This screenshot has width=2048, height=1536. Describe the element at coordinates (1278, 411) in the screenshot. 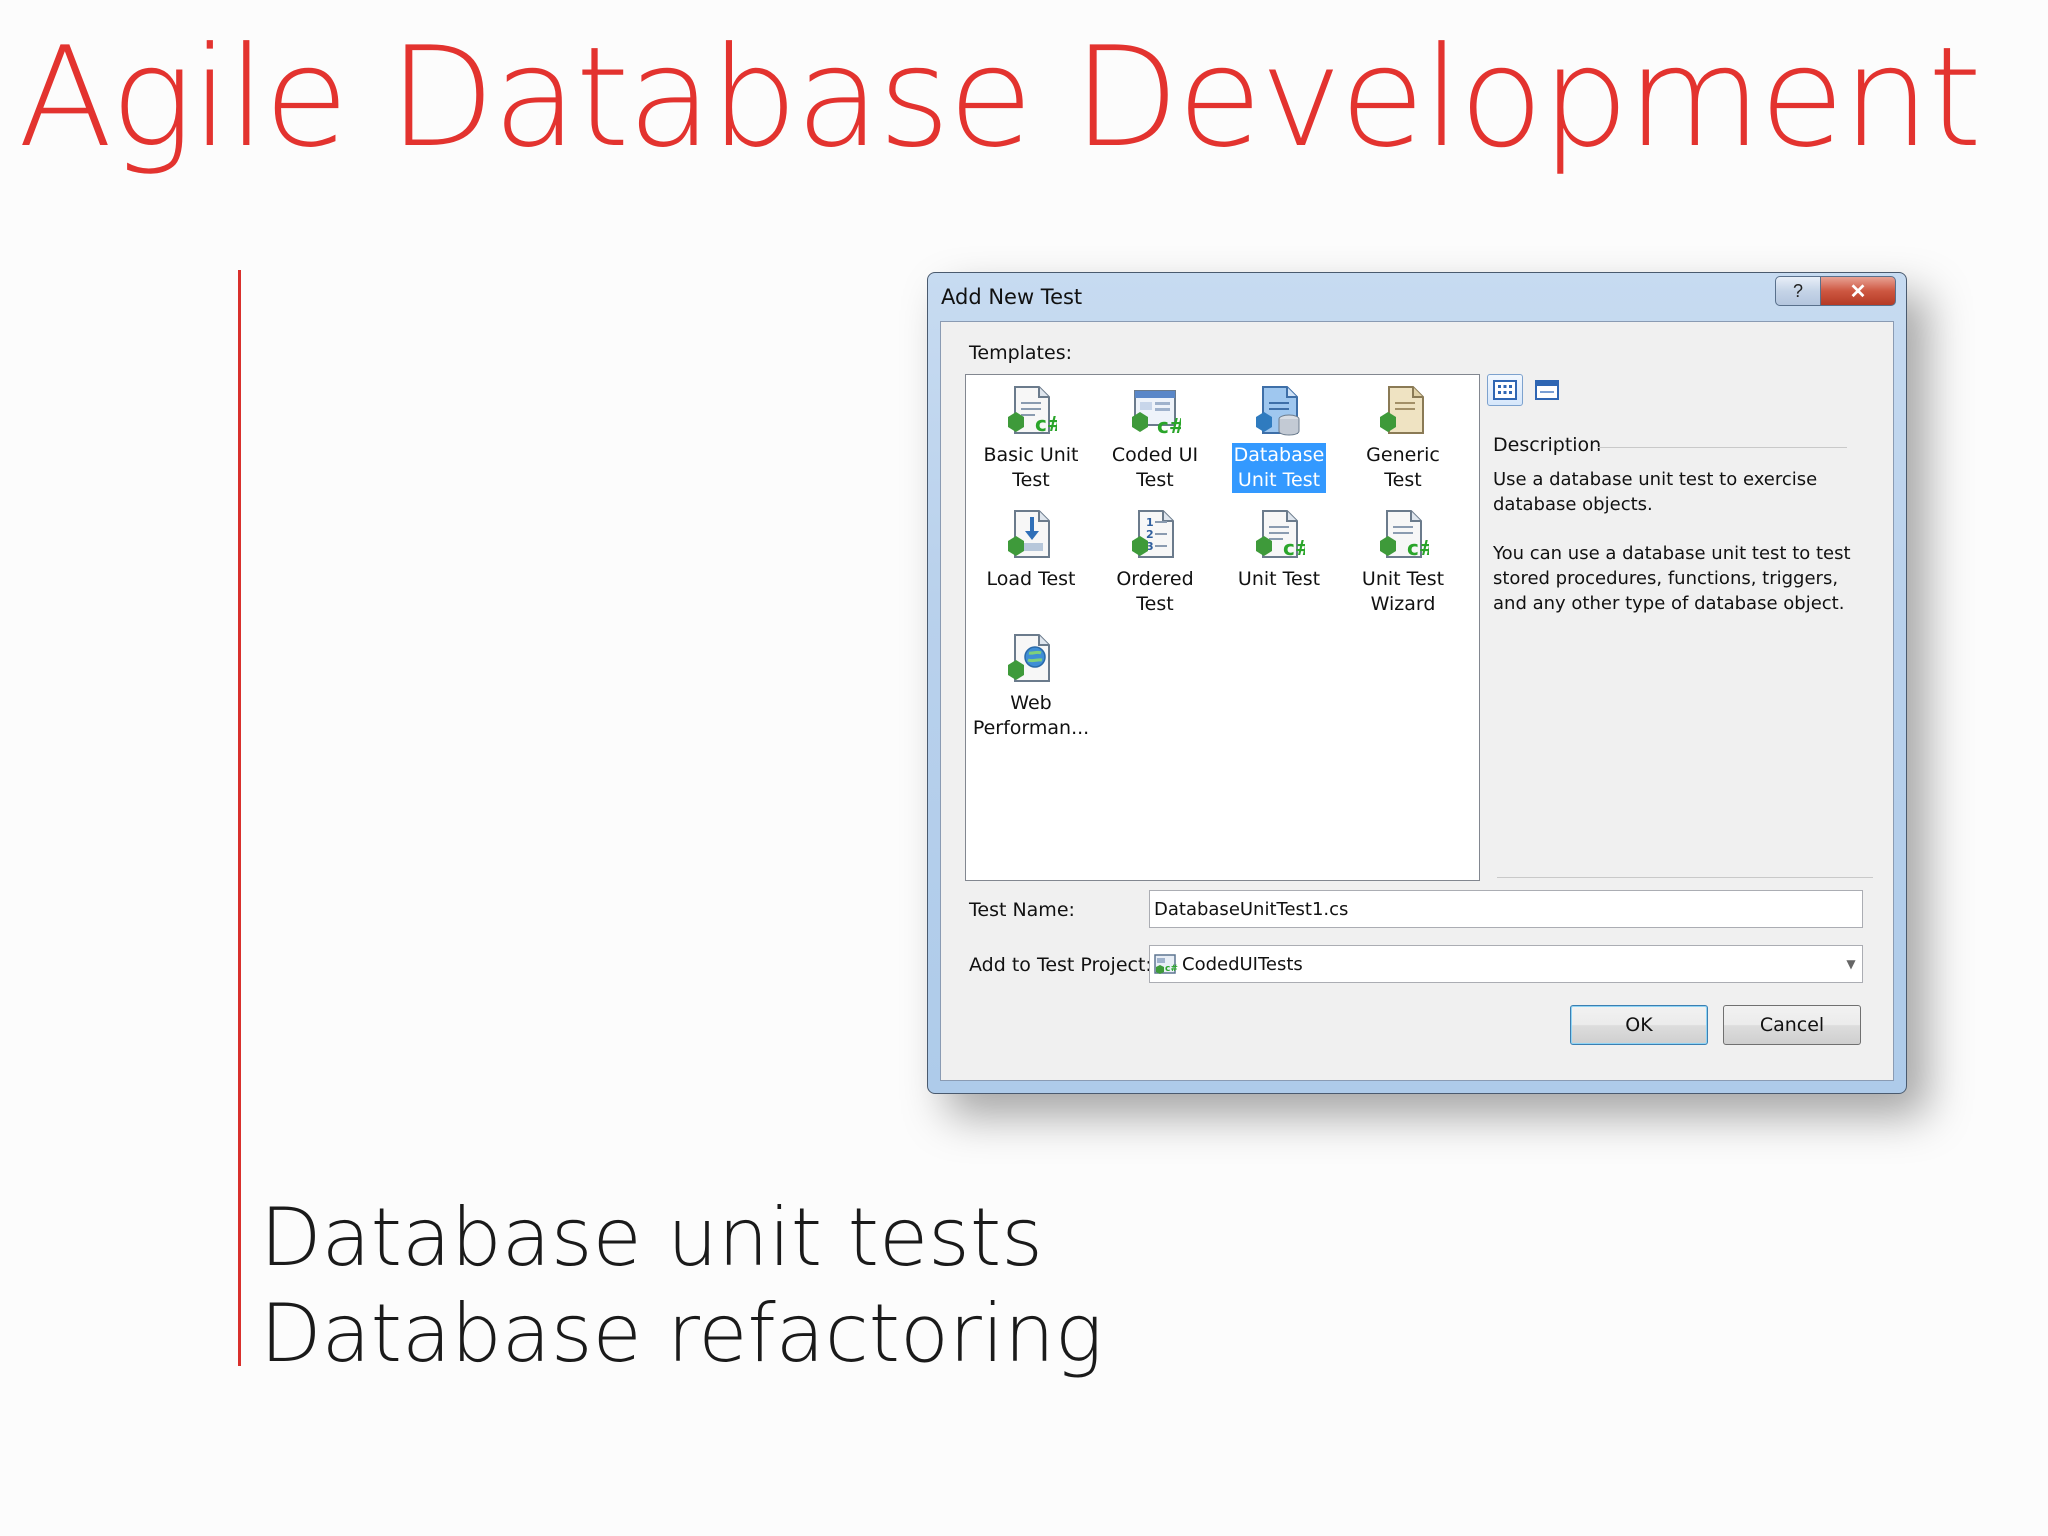

I see `database-test-icon` at that location.